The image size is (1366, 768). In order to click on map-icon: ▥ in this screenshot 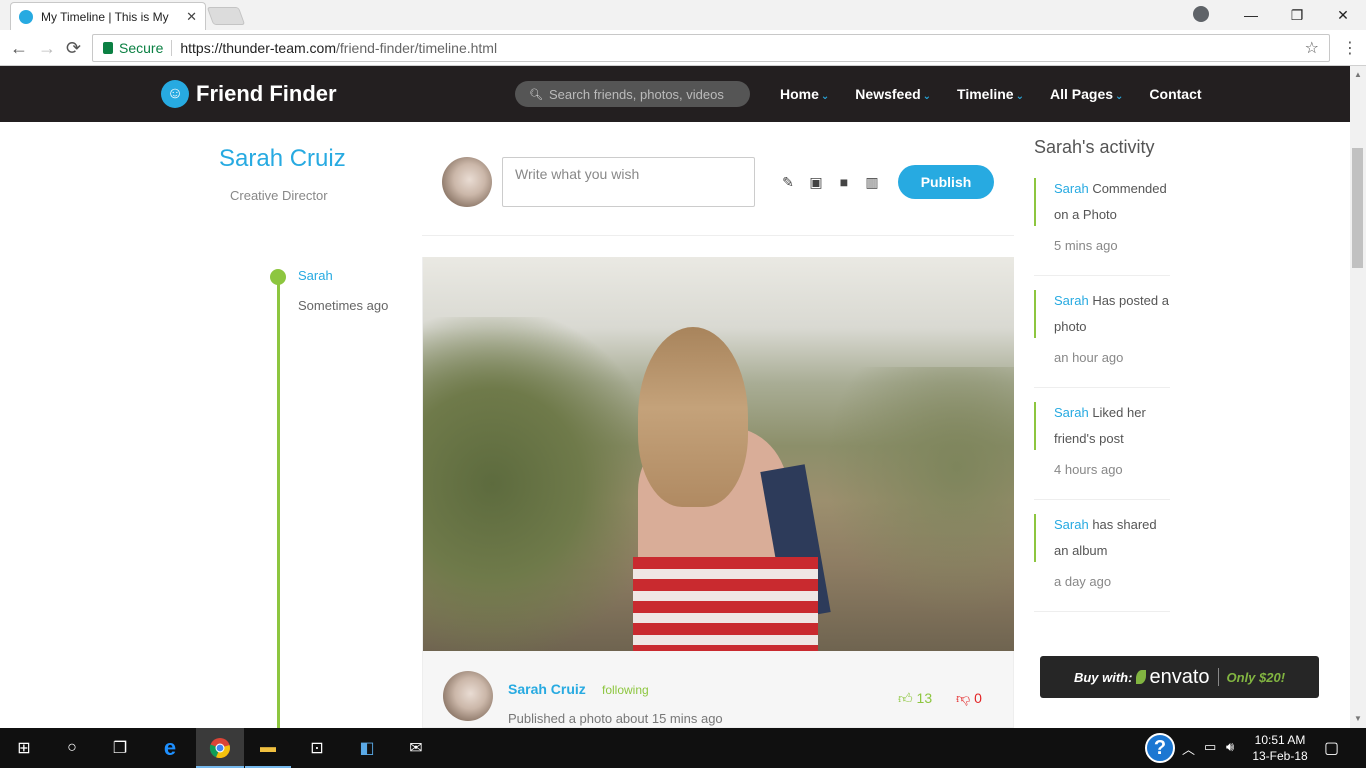, I will do `click(872, 182)`.